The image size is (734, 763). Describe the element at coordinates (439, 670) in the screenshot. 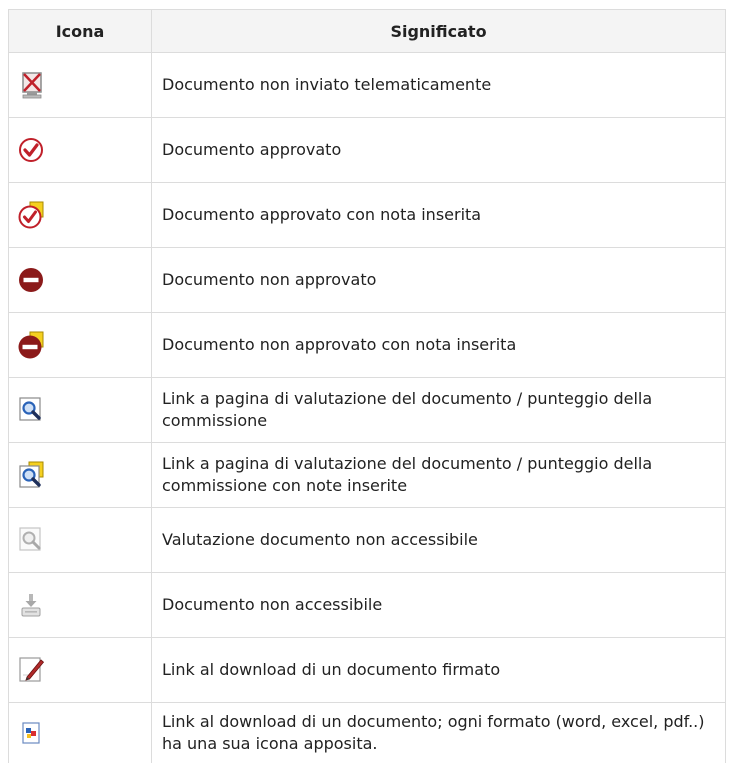

I see `row-description: Link al download di un documento firmato` at that location.